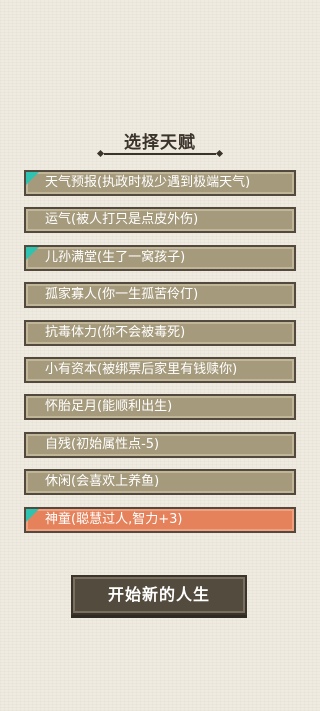 The width and height of the screenshot is (320, 711). I want to click on start-new-life-button: 开始新的人生, so click(159, 595).